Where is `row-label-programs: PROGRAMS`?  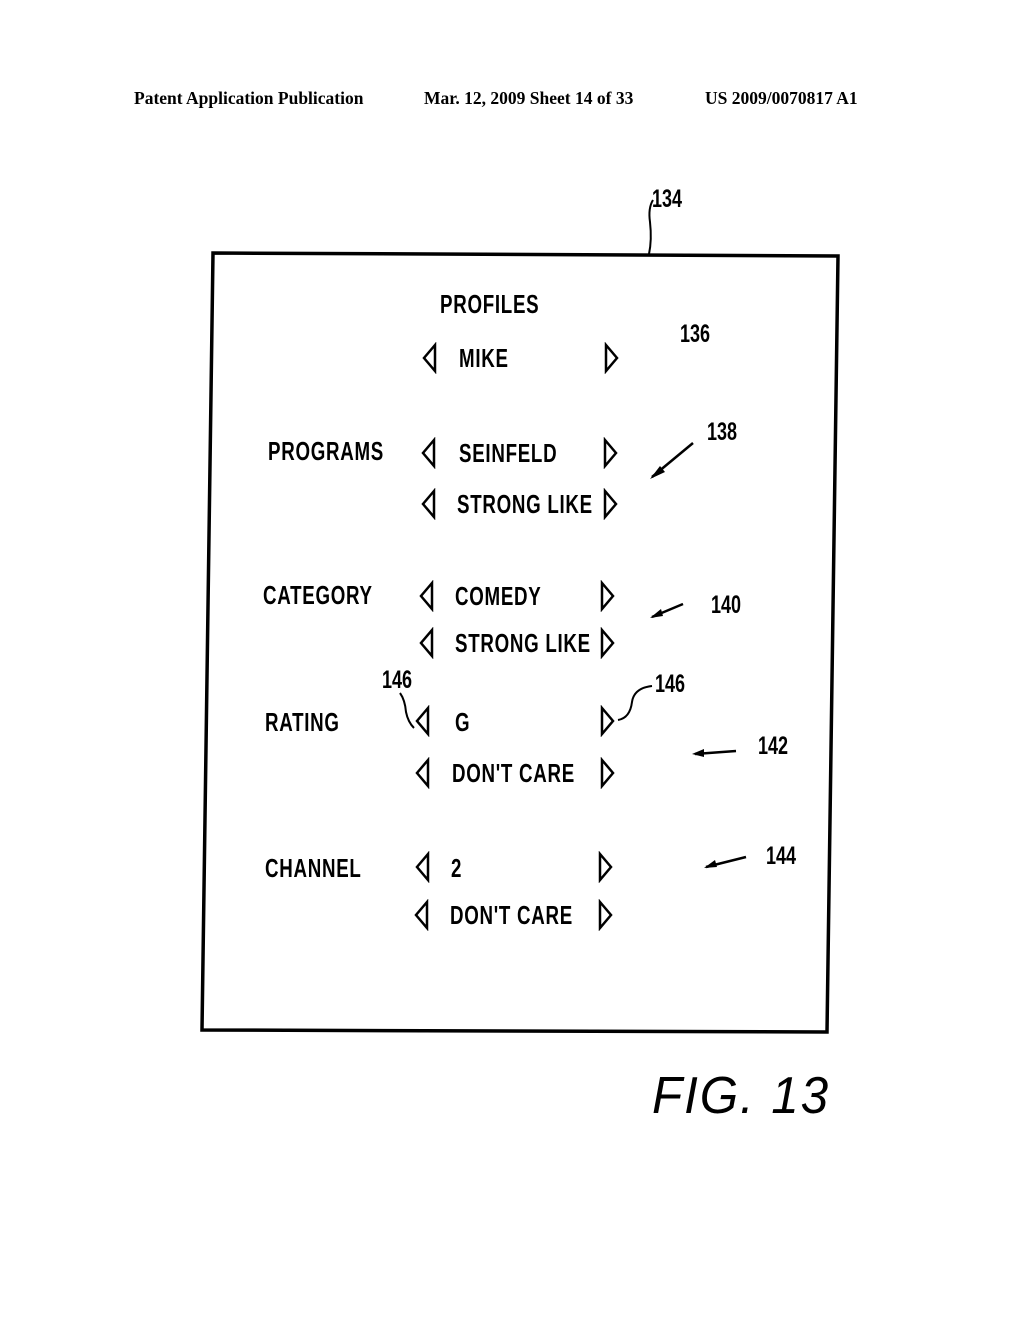 row-label-programs: PROGRAMS is located at coordinates (326, 451).